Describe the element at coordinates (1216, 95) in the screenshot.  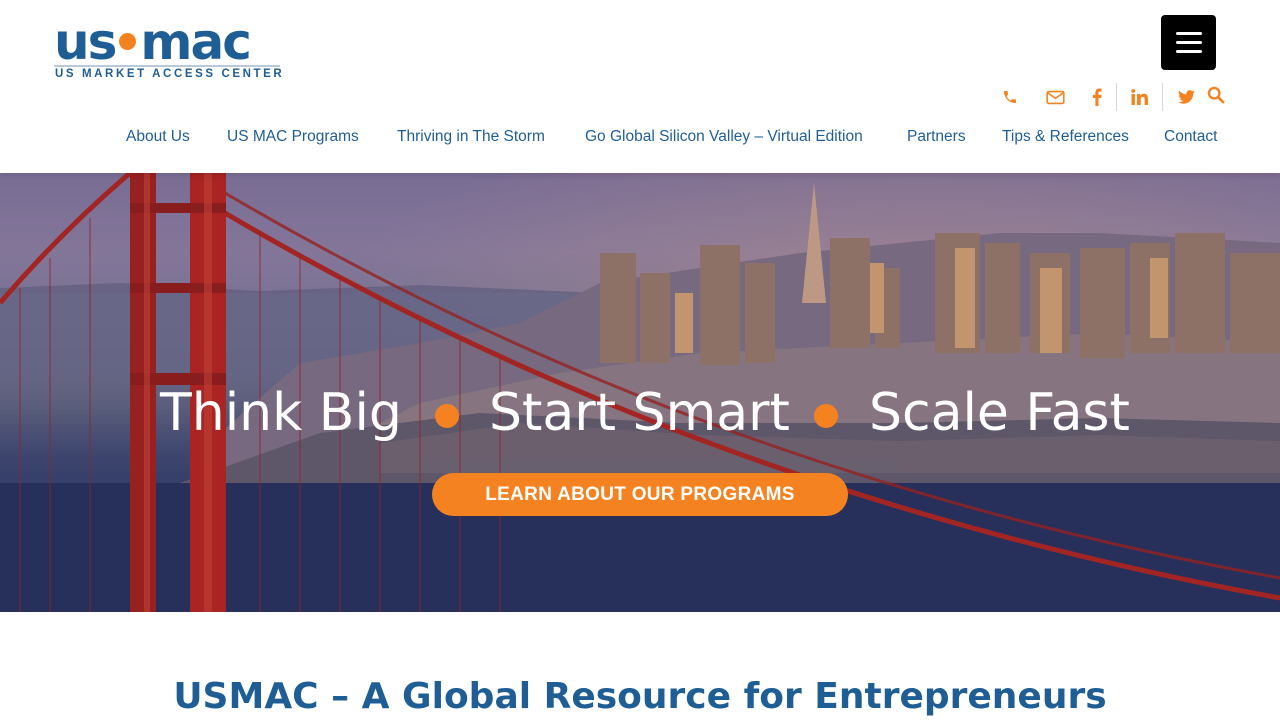
I see `search-icon` at that location.